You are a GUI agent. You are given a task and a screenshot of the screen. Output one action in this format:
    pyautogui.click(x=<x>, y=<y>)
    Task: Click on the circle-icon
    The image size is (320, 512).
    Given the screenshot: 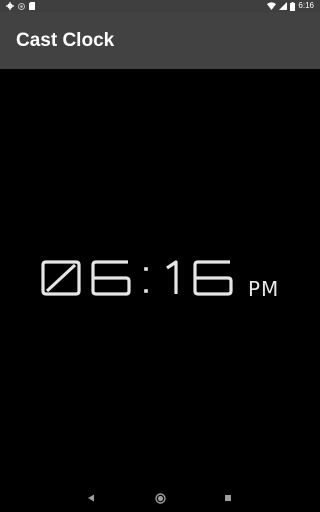 What is the action you would take?
    pyautogui.click(x=21, y=6)
    